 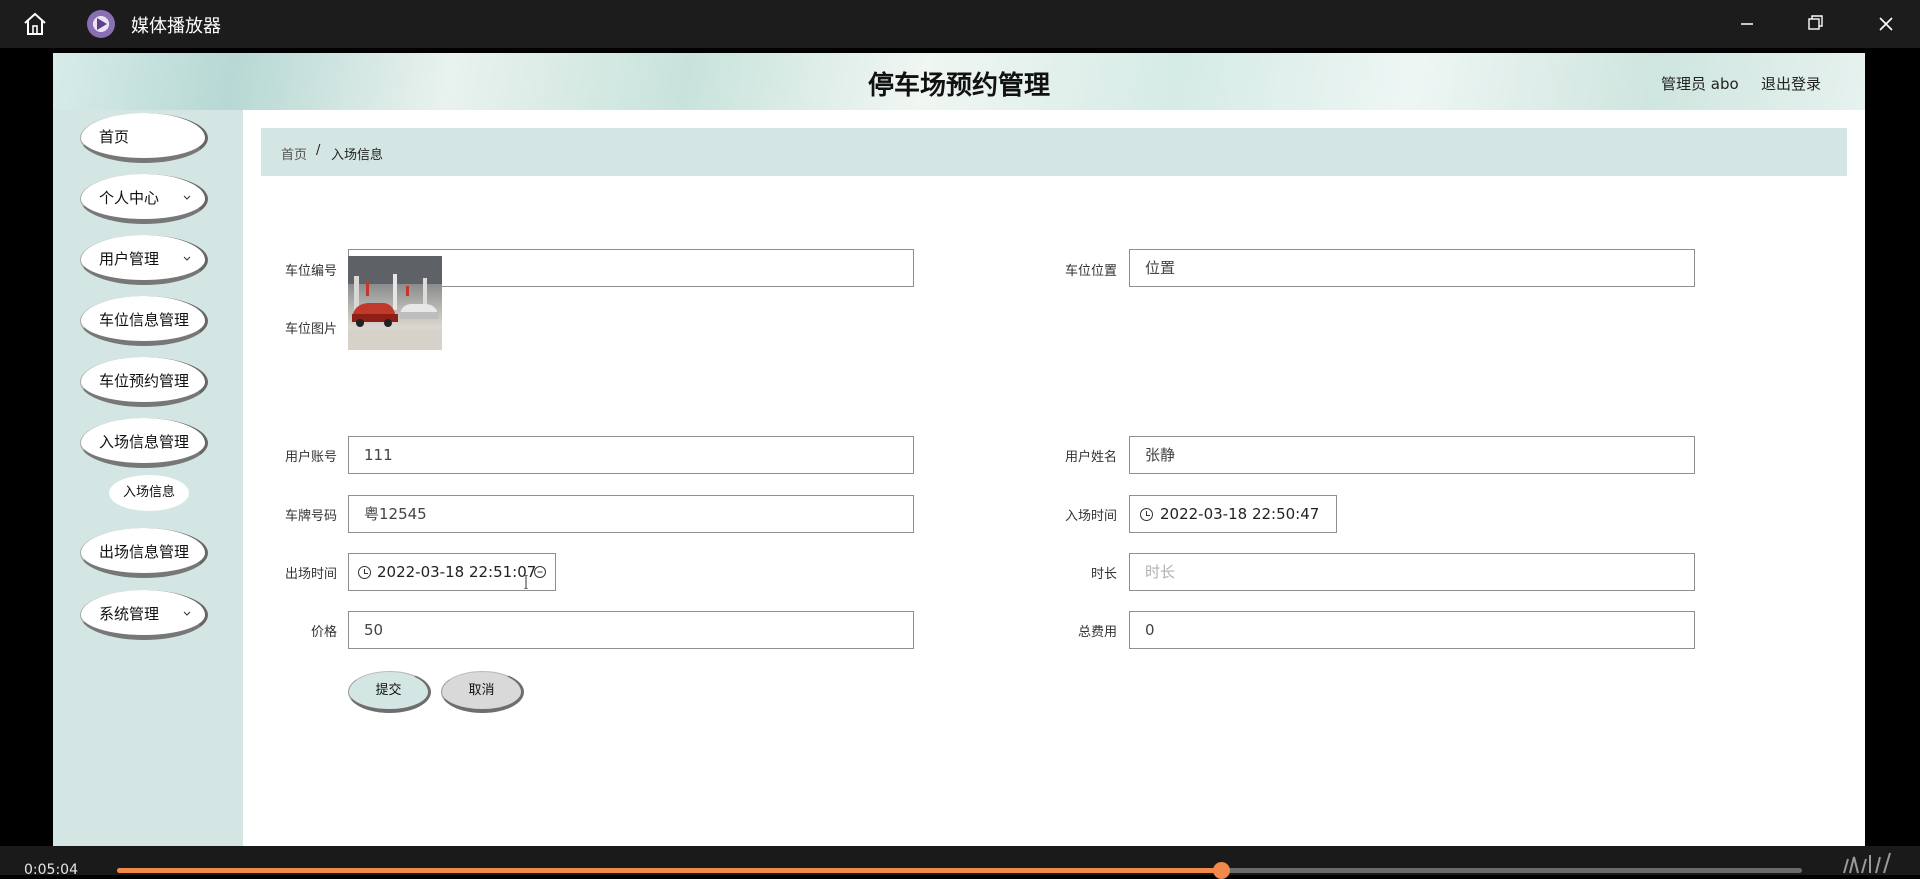 I want to click on sidebar-item-label: 车位信息管理, so click(x=144, y=320).